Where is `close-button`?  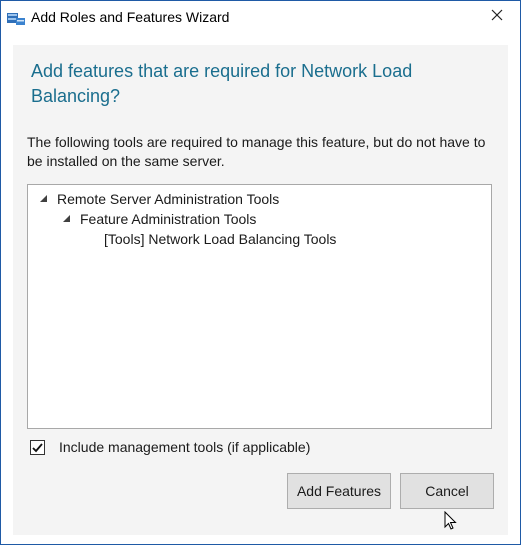 close-button is located at coordinates (497, 17).